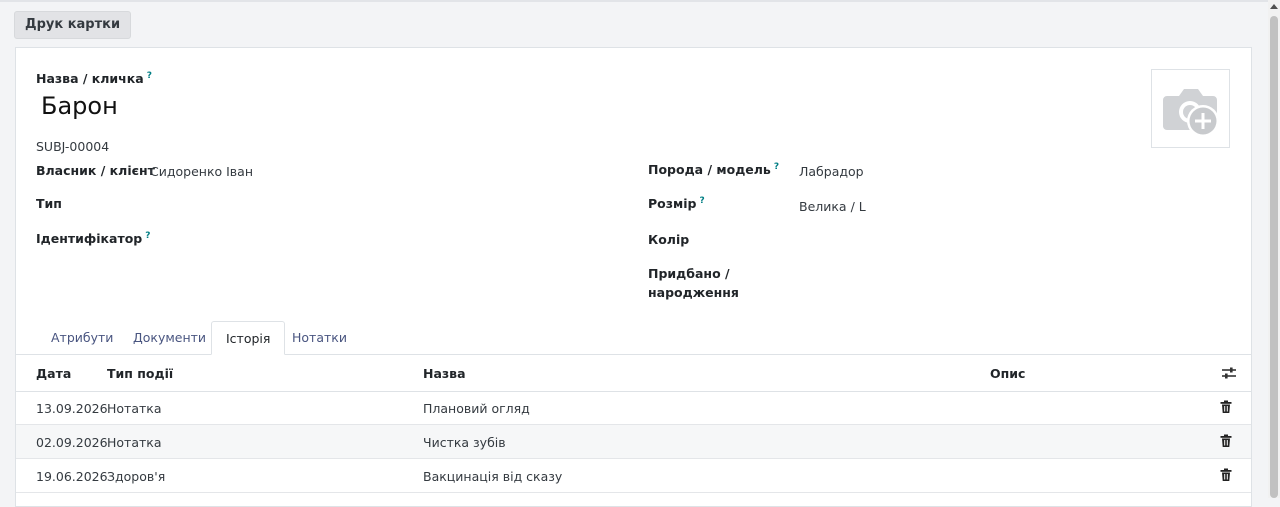 The height and width of the screenshot is (507, 1280). What do you see at coordinates (701, 201) in the screenshot?
I see `size-help-icon: ?` at bounding box center [701, 201].